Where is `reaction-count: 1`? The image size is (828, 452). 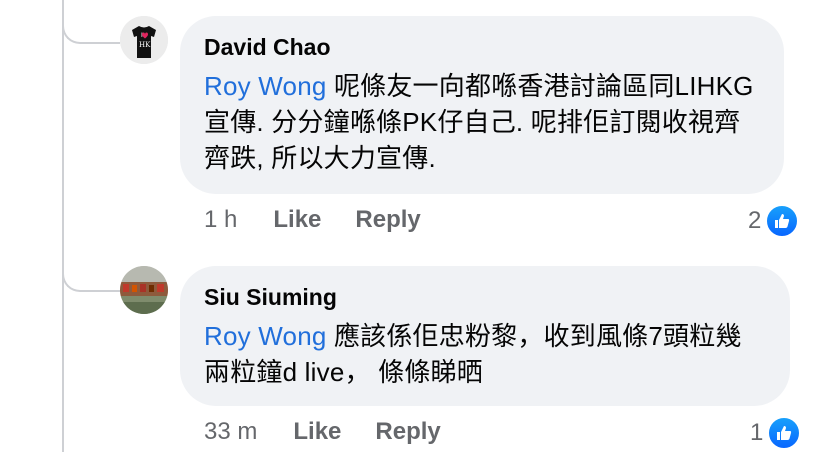
reaction-count: 1 is located at coordinates (757, 432).